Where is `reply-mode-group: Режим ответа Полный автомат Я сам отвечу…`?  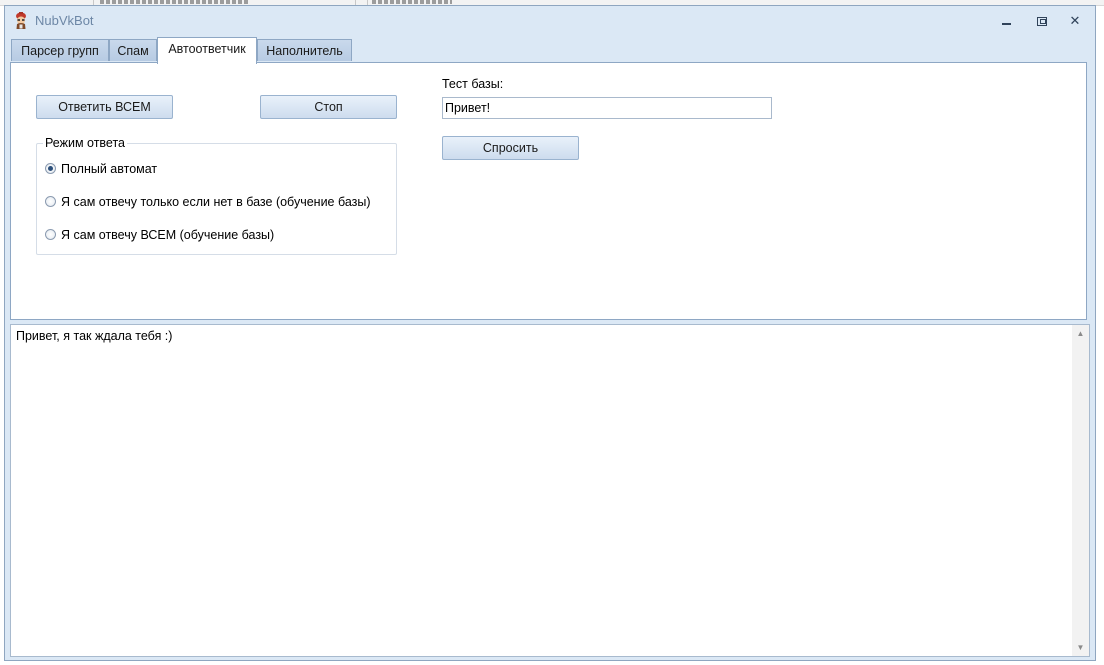
reply-mode-group: Режим ответа Полный автомат Я сам отвечу… is located at coordinates (216, 195).